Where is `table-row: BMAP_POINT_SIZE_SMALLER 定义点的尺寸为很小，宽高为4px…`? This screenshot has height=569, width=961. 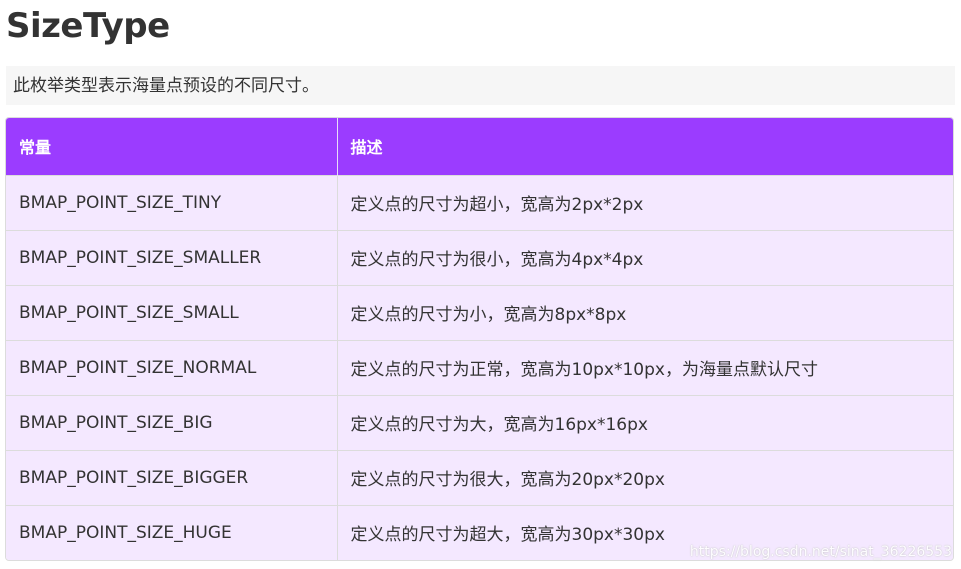
table-row: BMAP_POINT_SIZE_SMALLER 定义点的尺寸为很小，宽高为4px… is located at coordinates (479, 257).